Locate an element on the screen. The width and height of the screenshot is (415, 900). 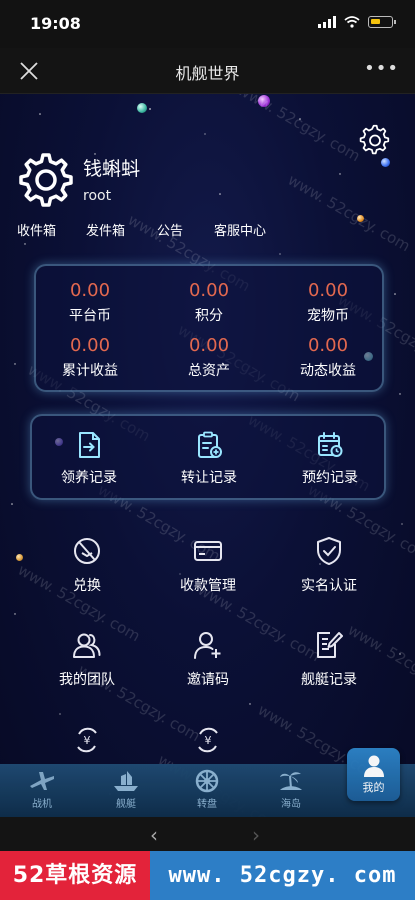
browser-toolbar: ‹ › is located at coordinates (207, 834).